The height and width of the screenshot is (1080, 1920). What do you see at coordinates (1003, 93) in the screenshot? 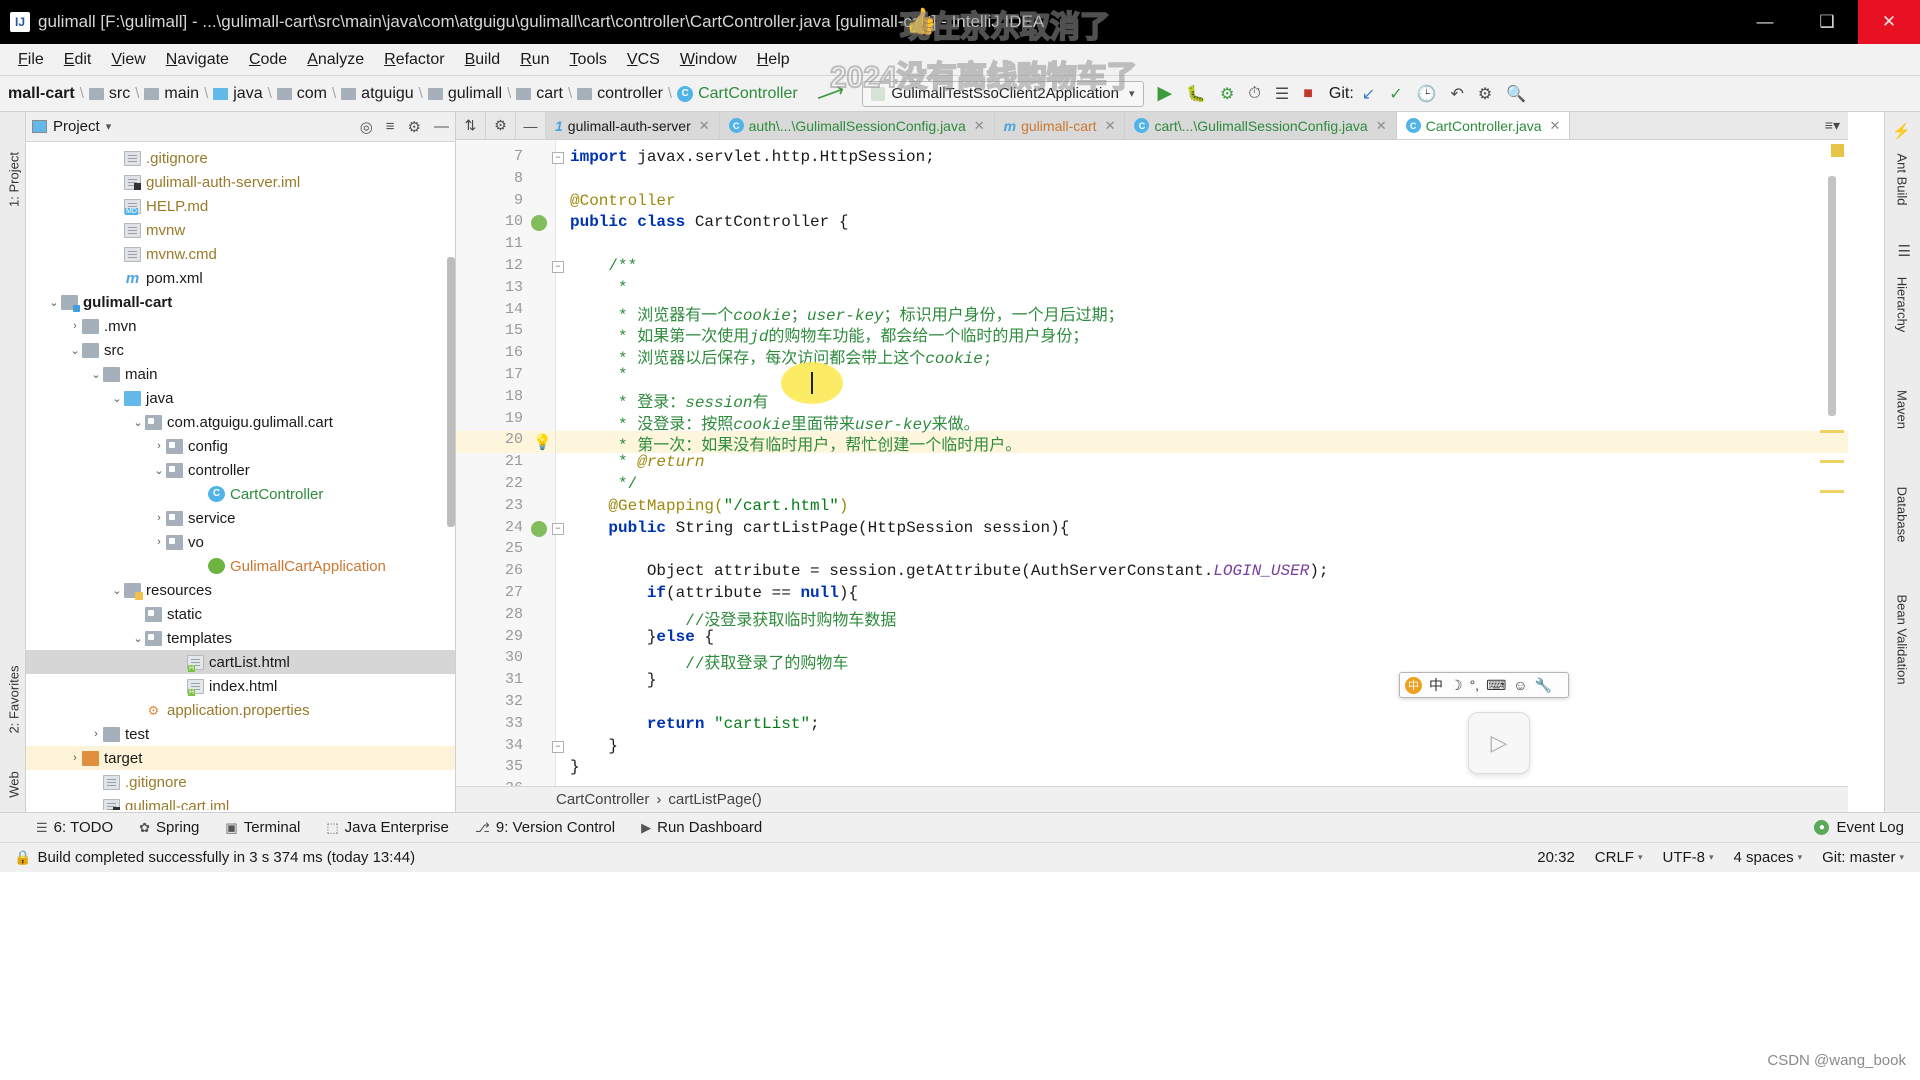
I see `run-configuration-selector: GulimallTestSsoClient2Application ▾` at bounding box center [1003, 93].